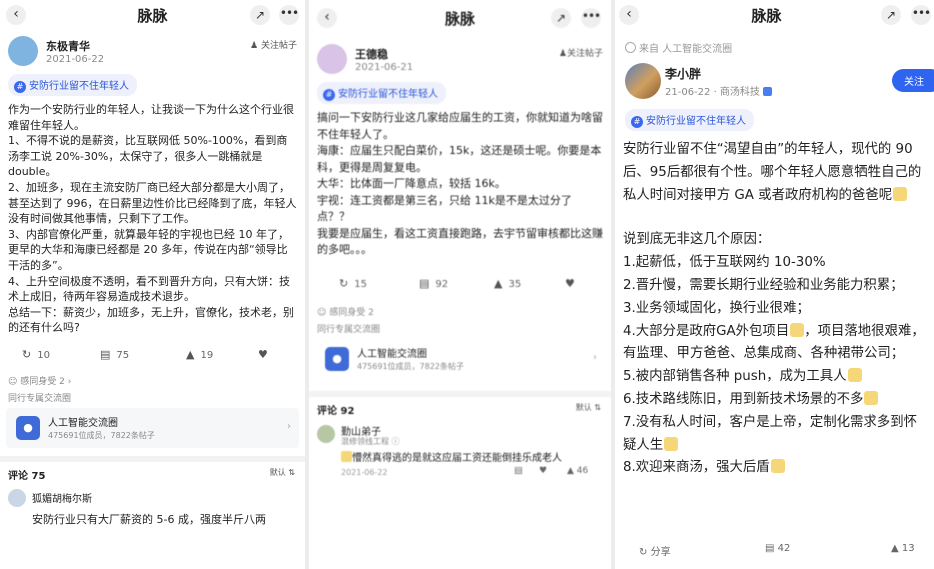 Image resolution: width=934 pixels, height=569 pixels. What do you see at coordinates (543, 471) in the screenshot?
I see `comment-dislike-icon: ♥` at bounding box center [543, 471].